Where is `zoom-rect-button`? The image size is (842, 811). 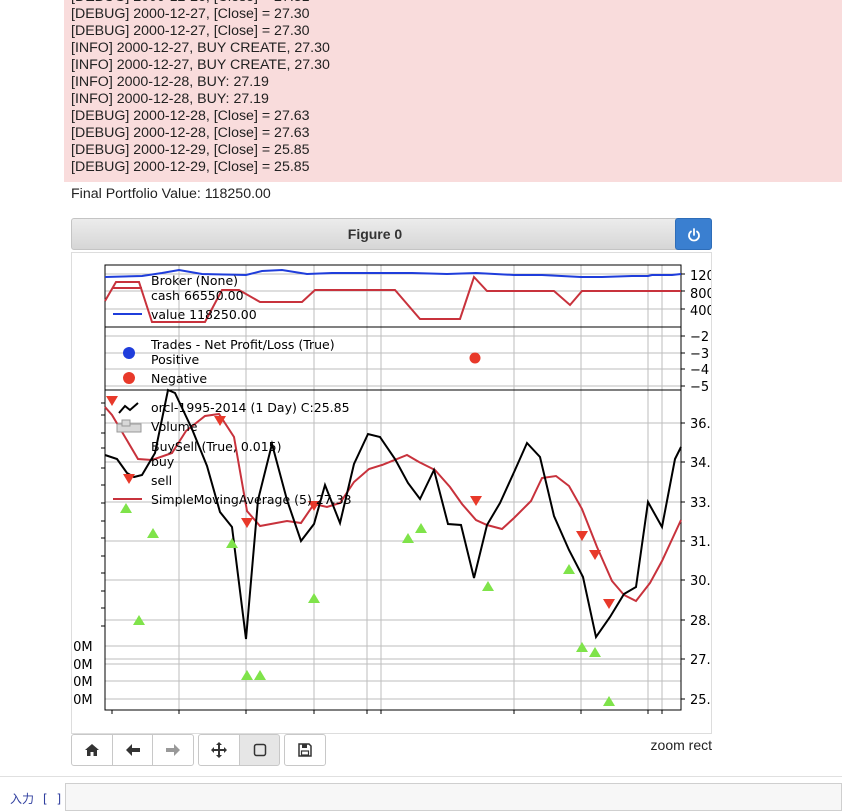
zoom-rect-button is located at coordinates (259, 750).